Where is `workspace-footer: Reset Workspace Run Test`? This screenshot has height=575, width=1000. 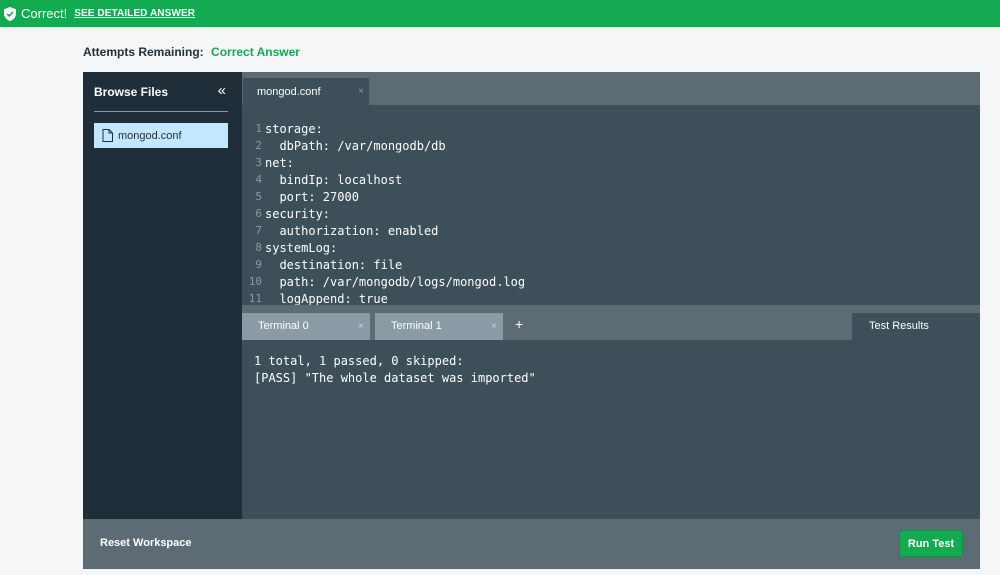 workspace-footer: Reset Workspace Run Test is located at coordinates (531, 544).